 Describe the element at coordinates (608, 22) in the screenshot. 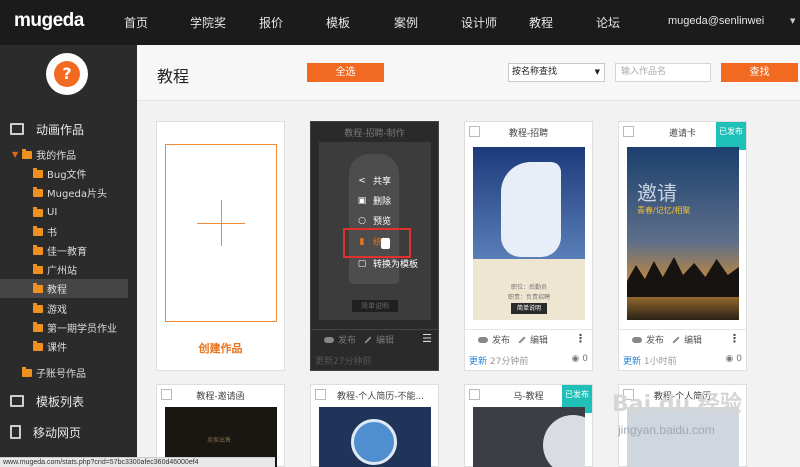

I see `nav-forum: 论坛` at that location.